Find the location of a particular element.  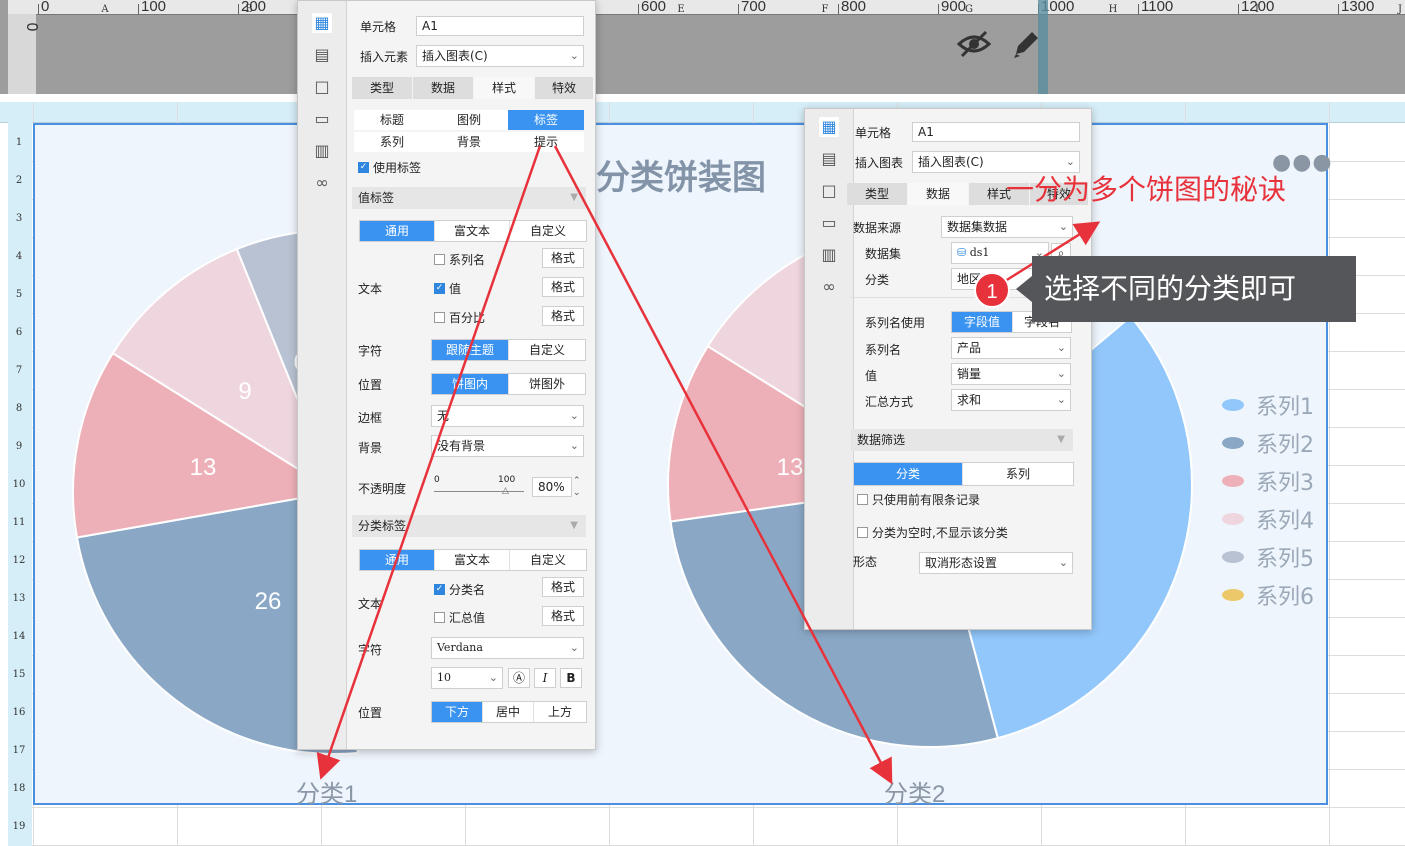

step-badge: 1 is located at coordinates (992, 290).